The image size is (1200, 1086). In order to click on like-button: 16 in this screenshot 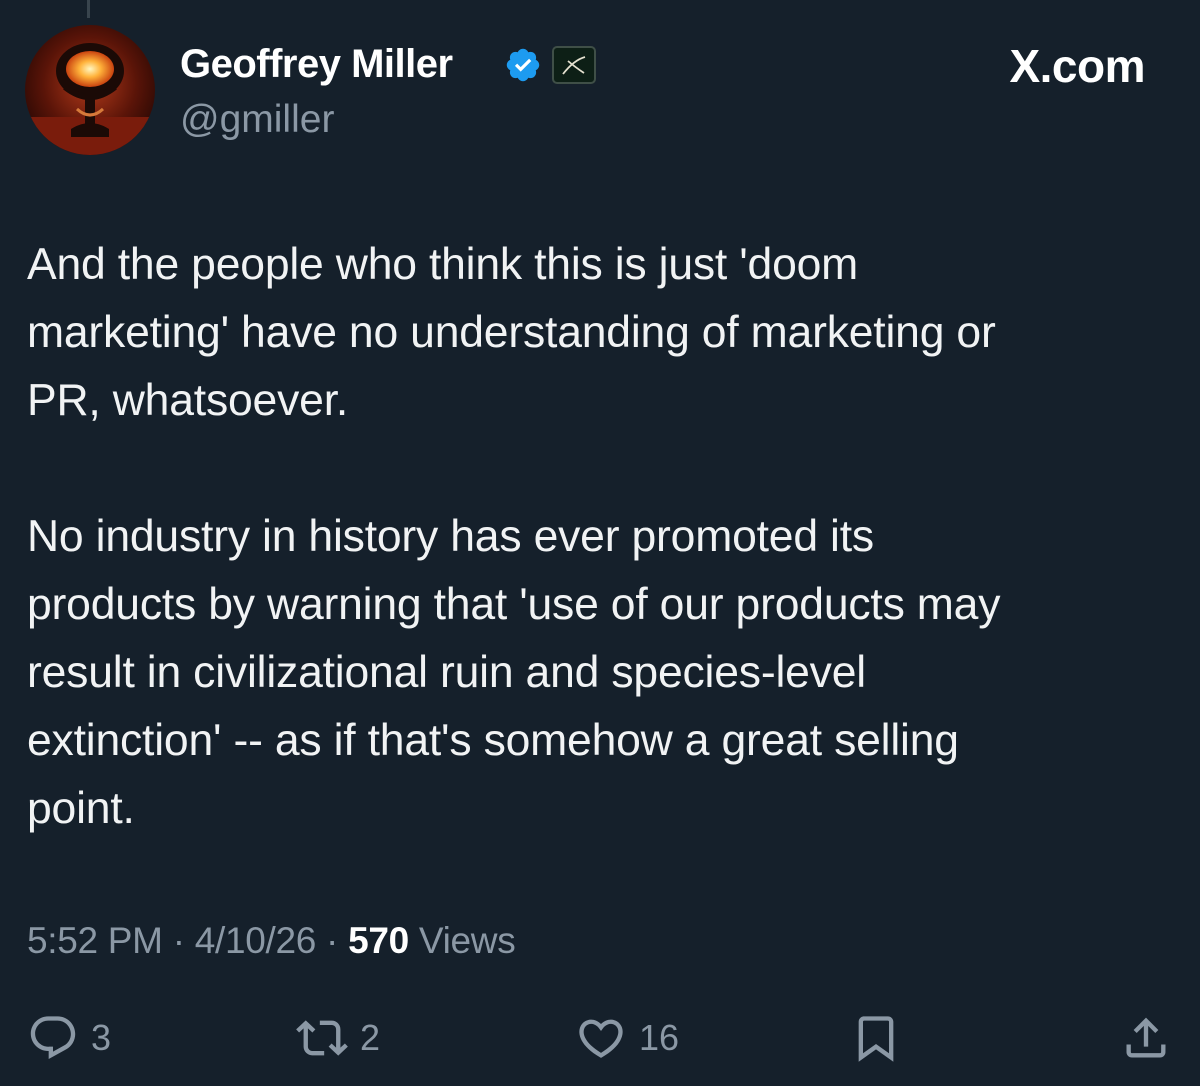, I will do `click(627, 1038)`.